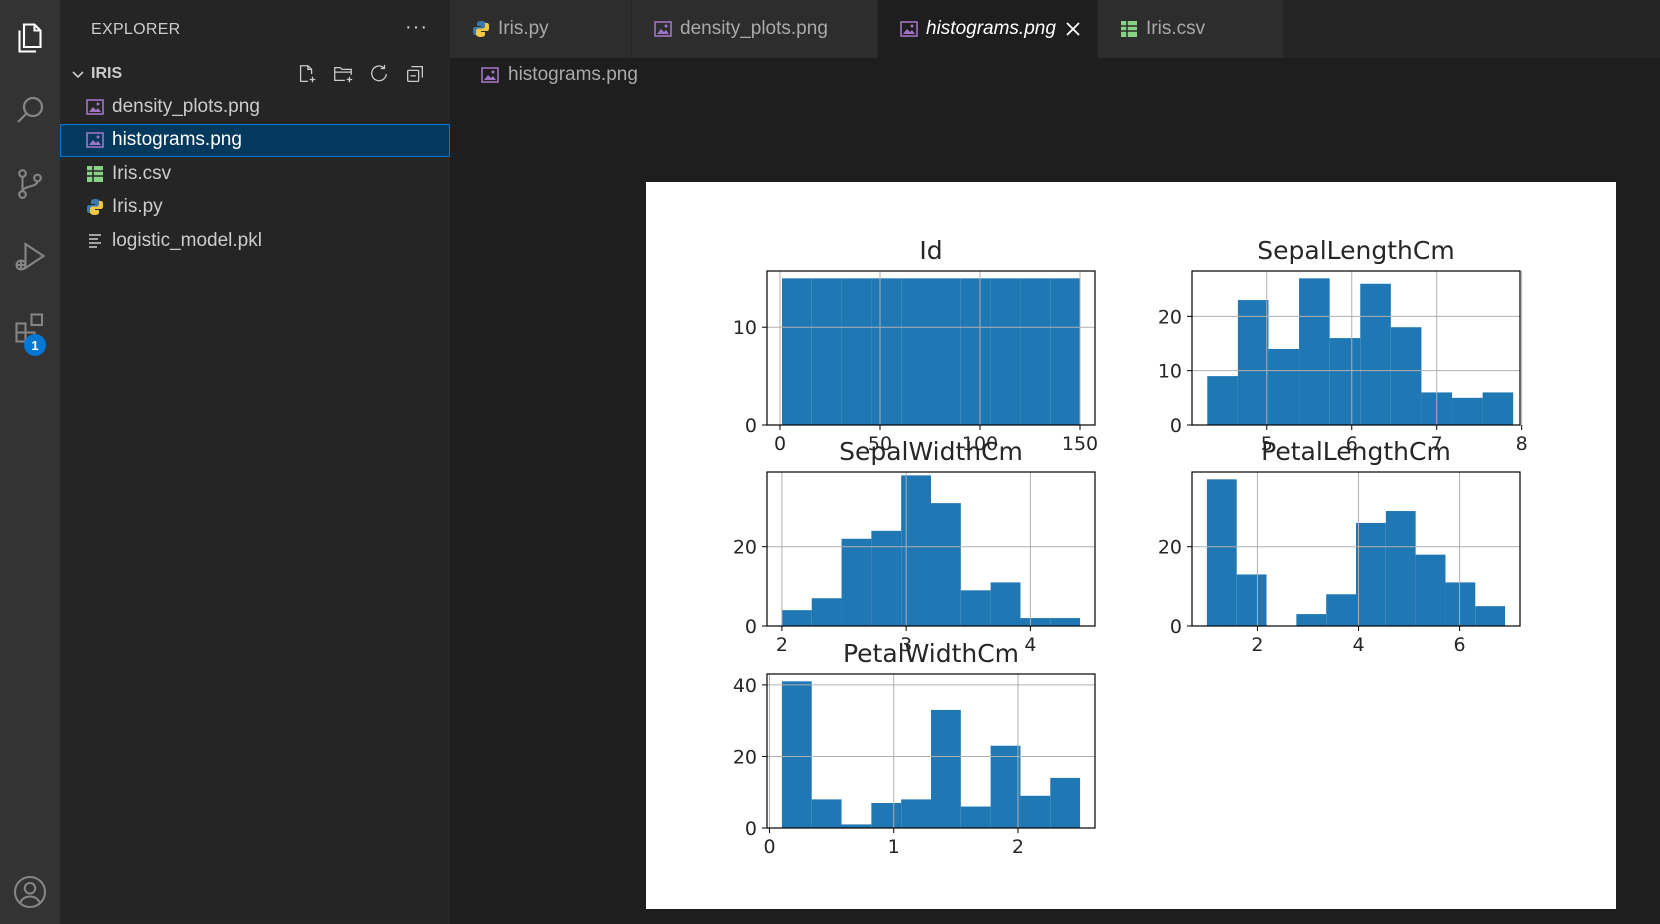 The height and width of the screenshot is (924, 1660). What do you see at coordinates (30, 184) in the screenshot?
I see `source-control-button` at bounding box center [30, 184].